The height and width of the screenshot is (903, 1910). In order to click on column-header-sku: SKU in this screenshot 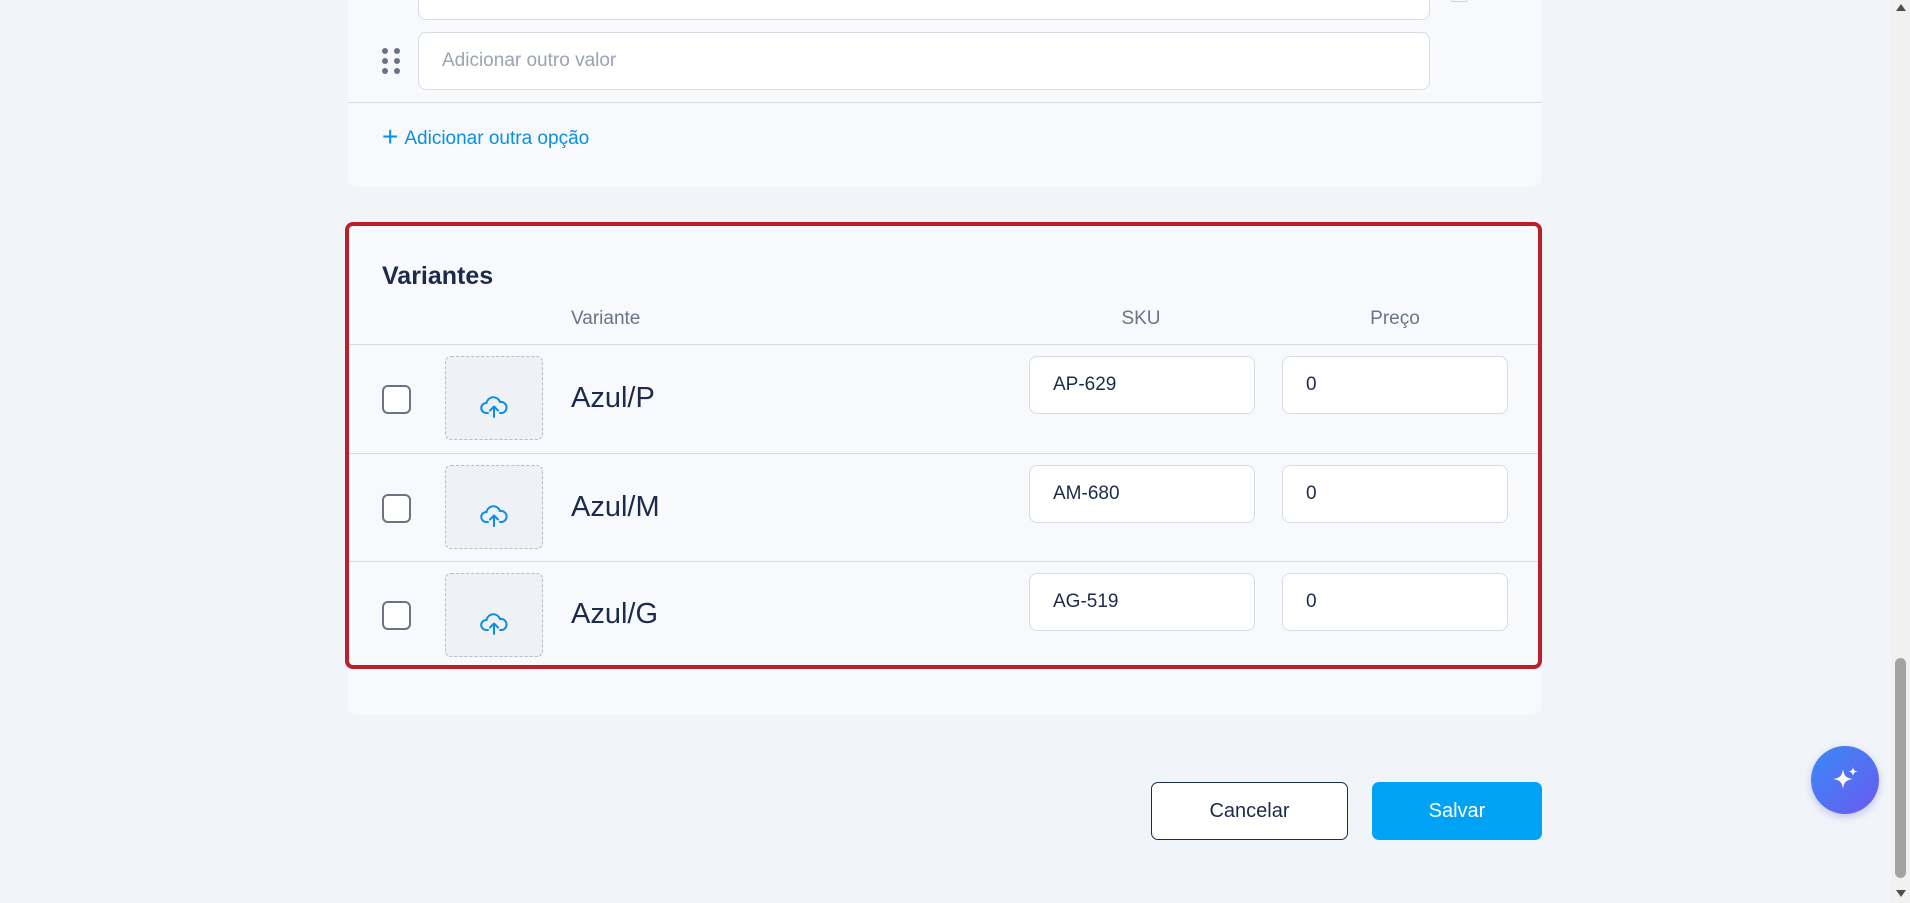, I will do `click(1141, 318)`.